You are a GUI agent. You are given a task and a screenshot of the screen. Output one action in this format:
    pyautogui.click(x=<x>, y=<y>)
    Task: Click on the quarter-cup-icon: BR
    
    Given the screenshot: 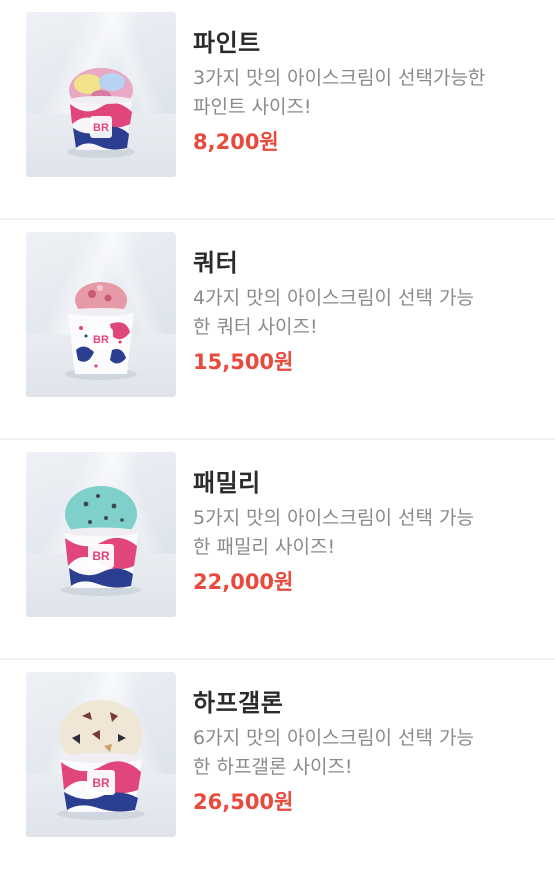 What is the action you would take?
    pyautogui.click(x=101, y=331)
    